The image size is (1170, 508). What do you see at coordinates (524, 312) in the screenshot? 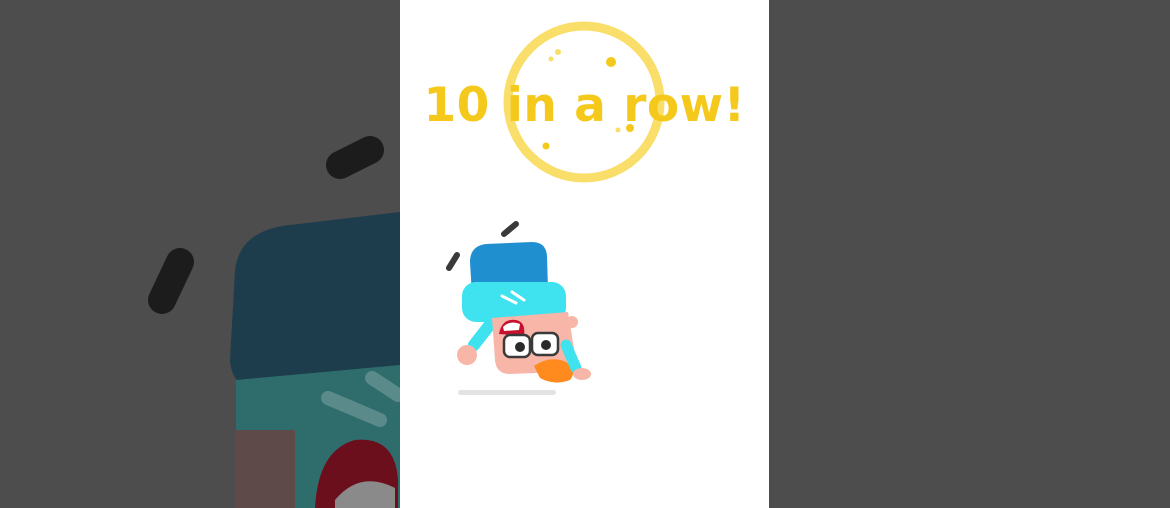
I see `character-illustration` at bounding box center [524, 312].